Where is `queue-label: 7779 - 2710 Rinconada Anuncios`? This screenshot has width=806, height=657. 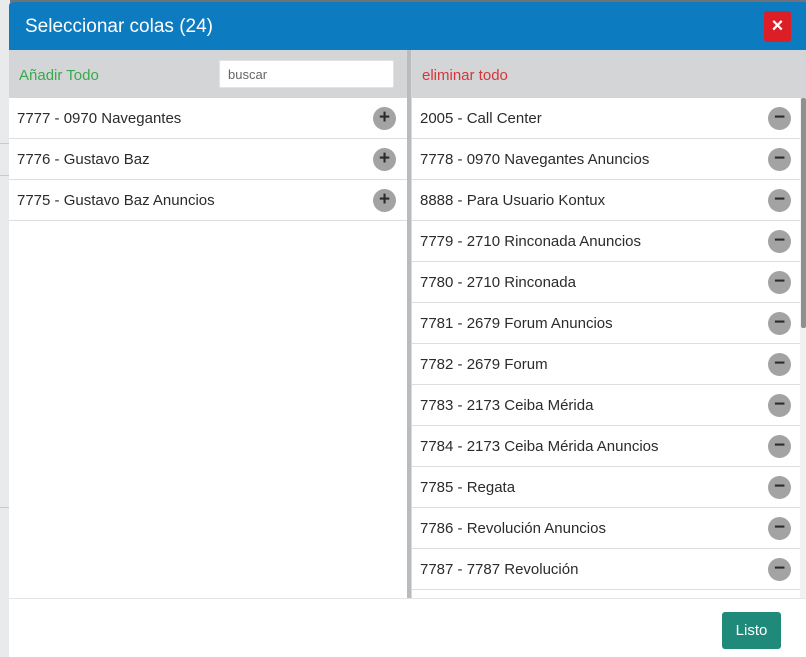
queue-label: 7779 - 2710 Rinconada Anuncios is located at coordinates (531, 241).